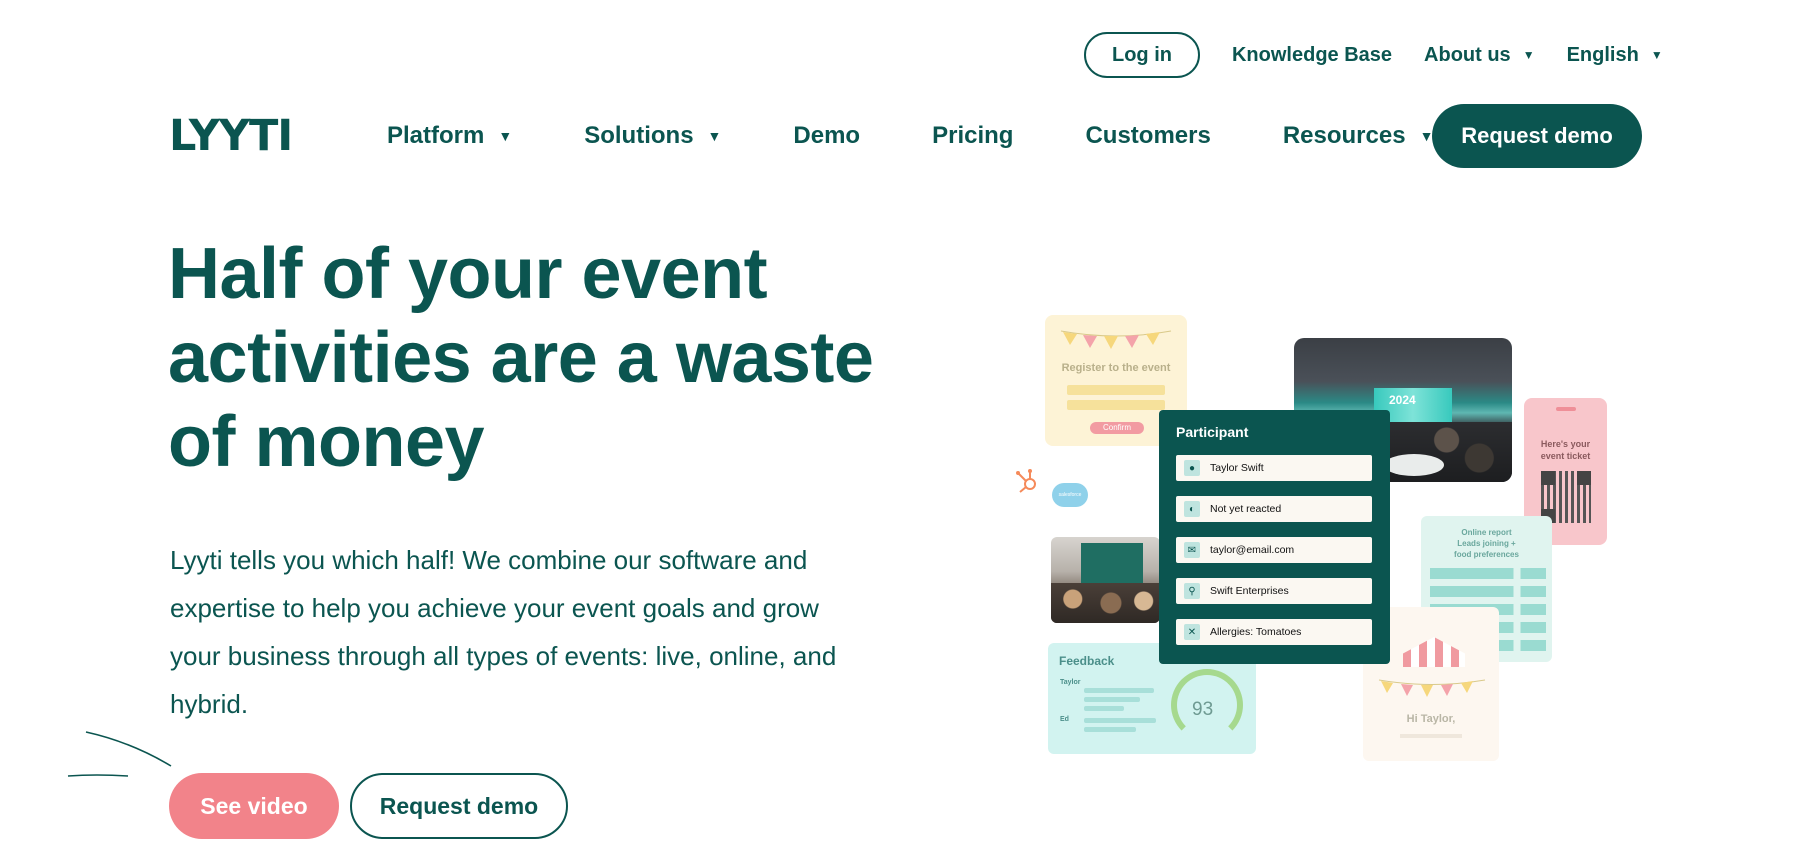  I want to click on feedback-title: Feedback, so click(1087, 661).